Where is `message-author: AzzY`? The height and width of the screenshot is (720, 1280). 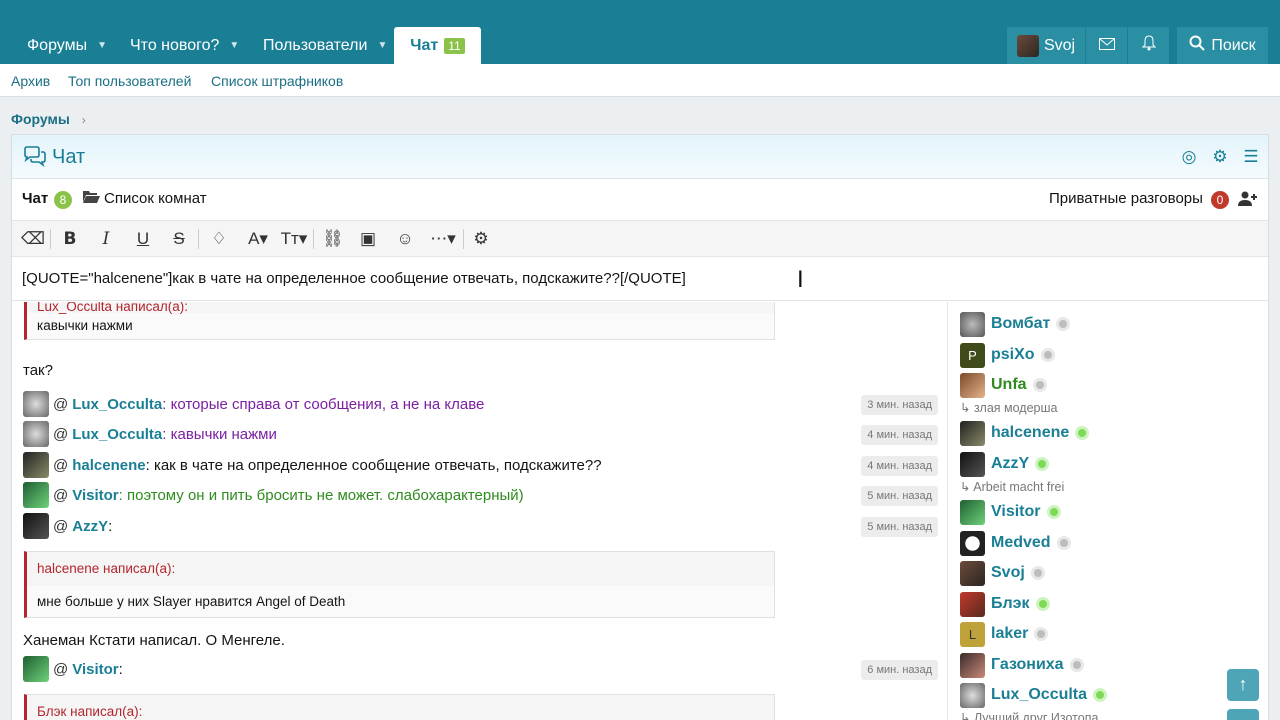
message-author: AzzY is located at coordinates (90, 526).